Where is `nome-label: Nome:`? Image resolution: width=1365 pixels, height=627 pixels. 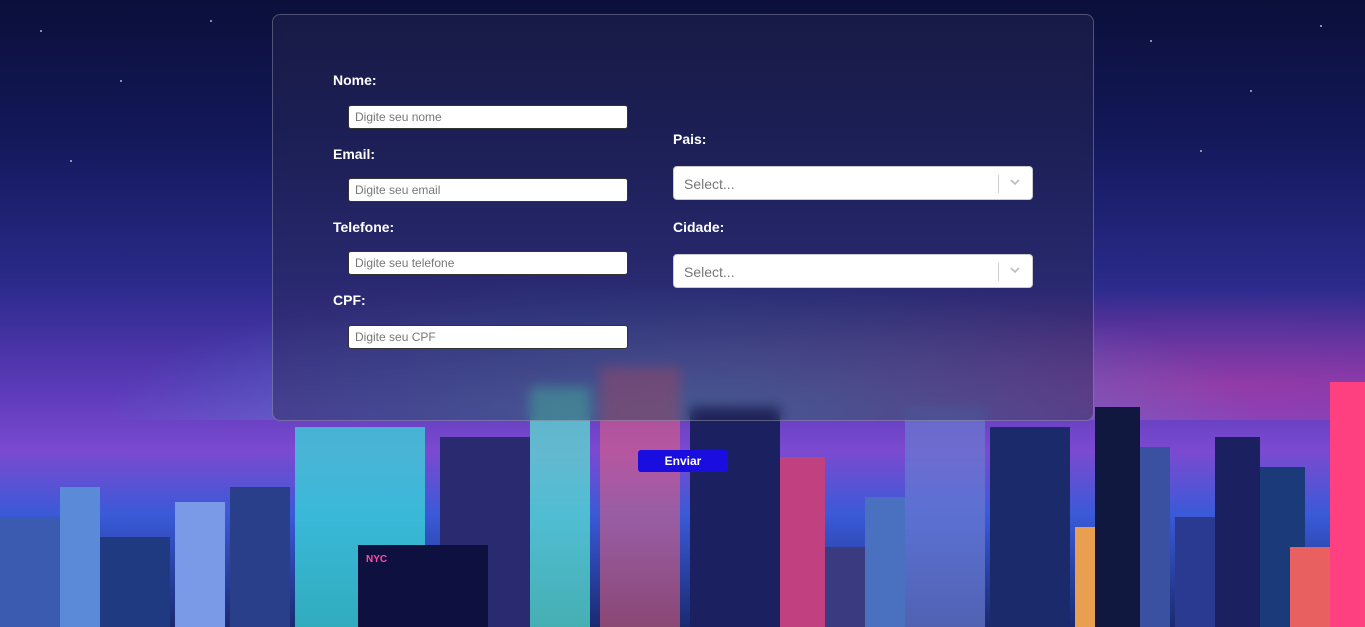 nome-label: Nome: is located at coordinates (355, 80).